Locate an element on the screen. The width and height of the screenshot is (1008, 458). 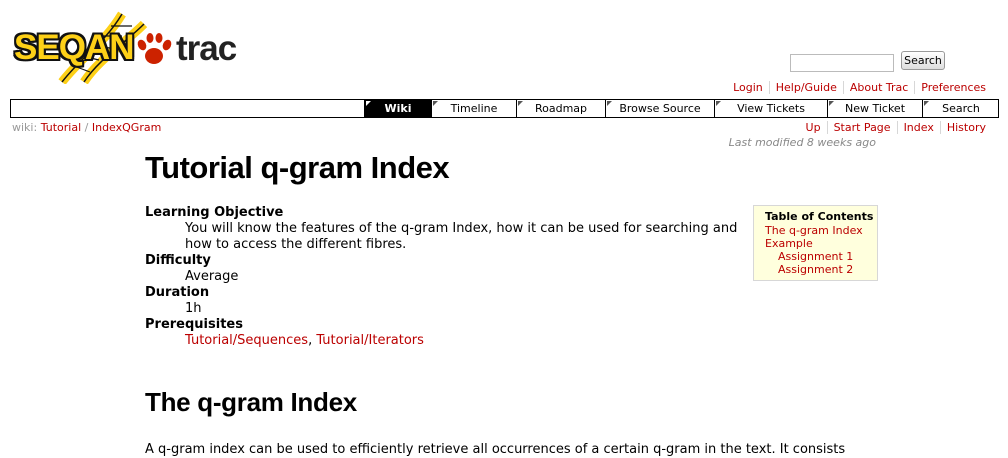
tab-view-tickets: View Tickets is located at coordinates (770, 108).